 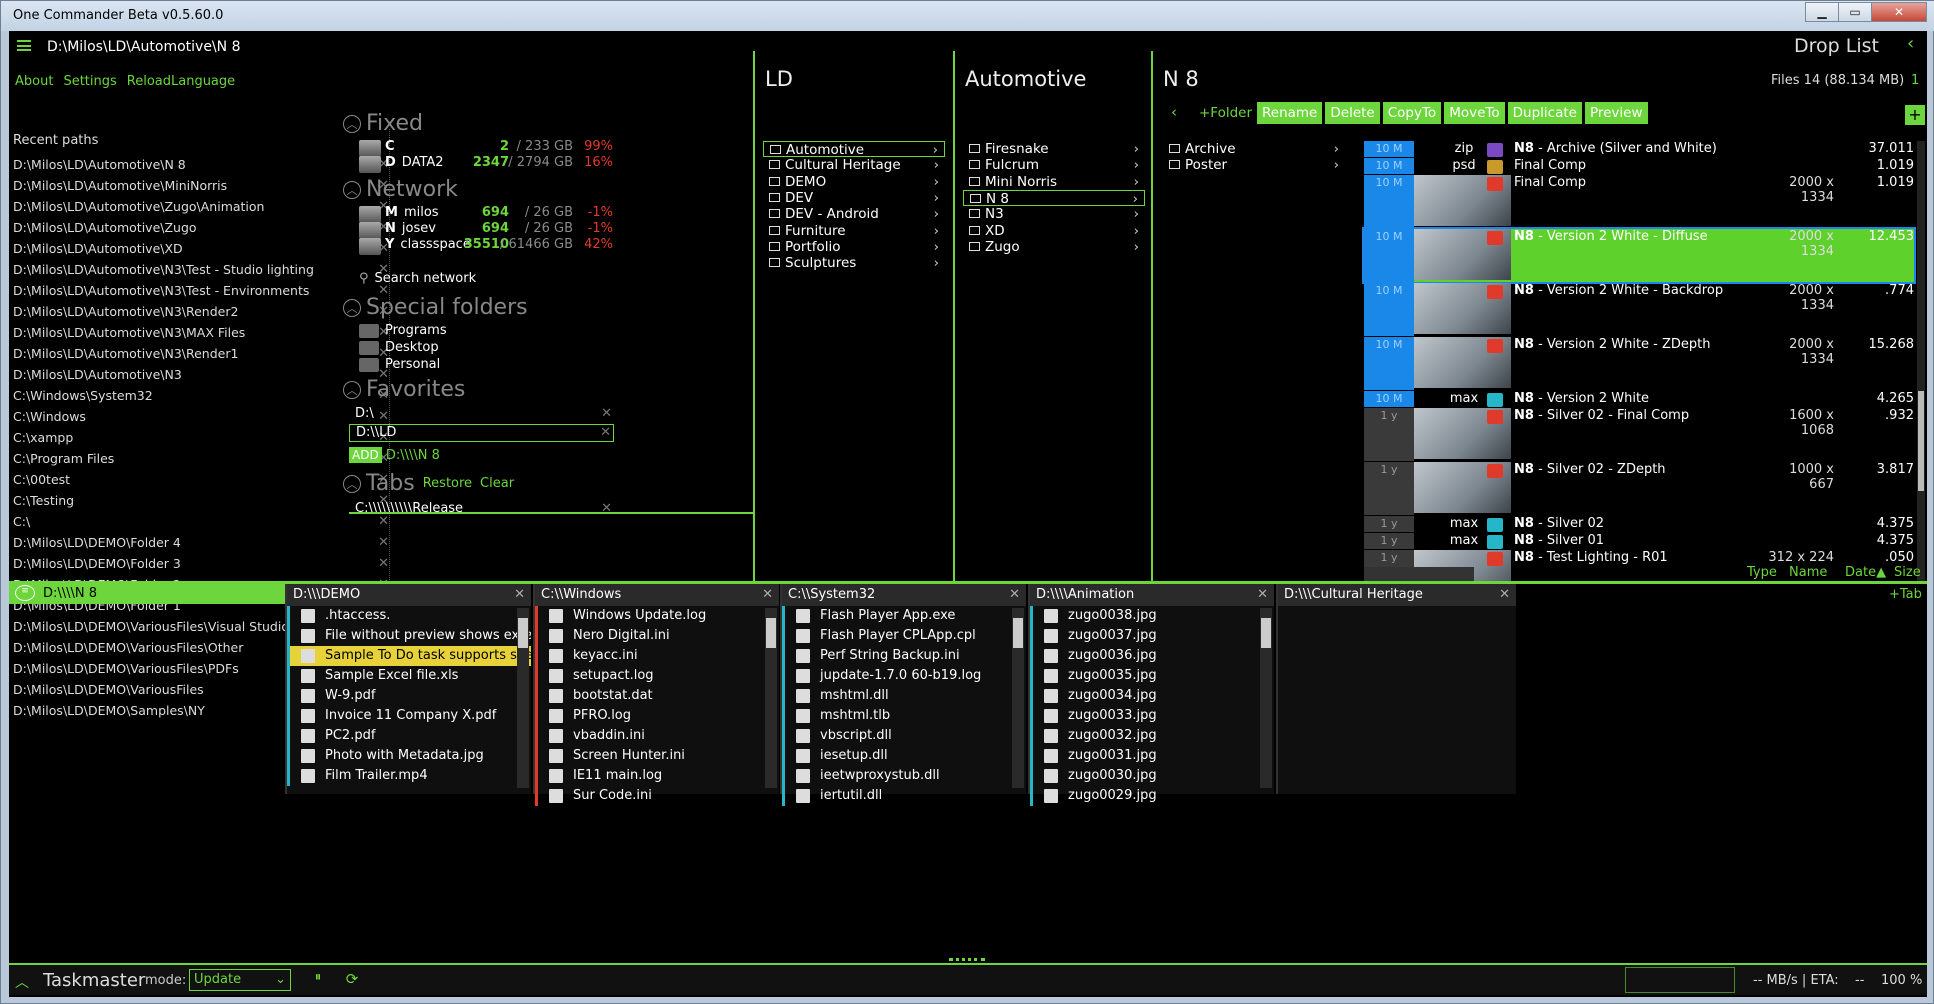 I want to click on recent-path-item: D:\Milos\LD\Automotive\N3\Render1 ✕, so click(x=202, y=353).